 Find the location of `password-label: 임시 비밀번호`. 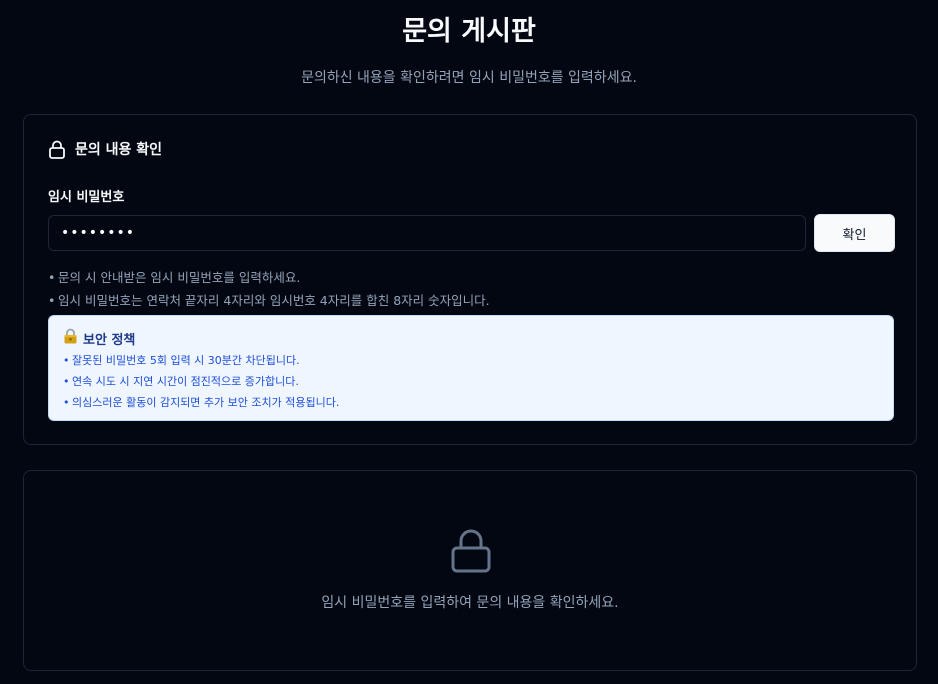

password-label: 임시 비밀번호 is located at coordinates (86, 197).